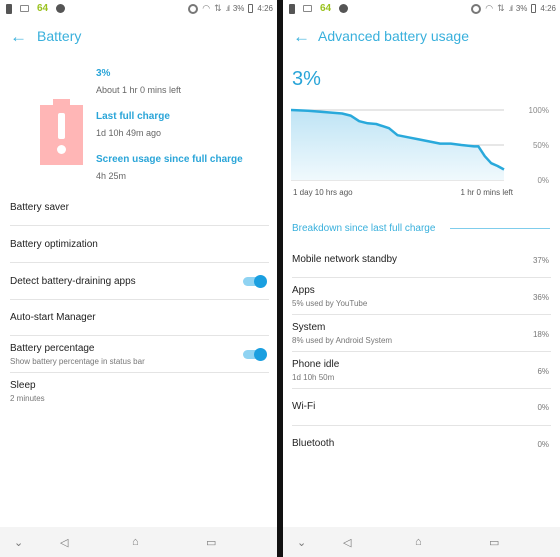 This screenshot has height=557, width=560. I want to click on usage-item-wifi: Wi-Fi 0%, so click(421, 407).